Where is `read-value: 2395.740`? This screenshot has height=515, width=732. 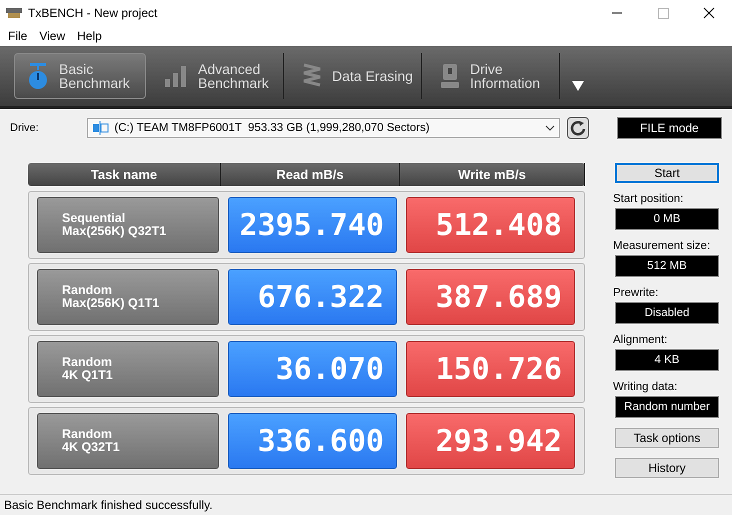
read-value: 2395.740 is located at coordinates (312, 225).